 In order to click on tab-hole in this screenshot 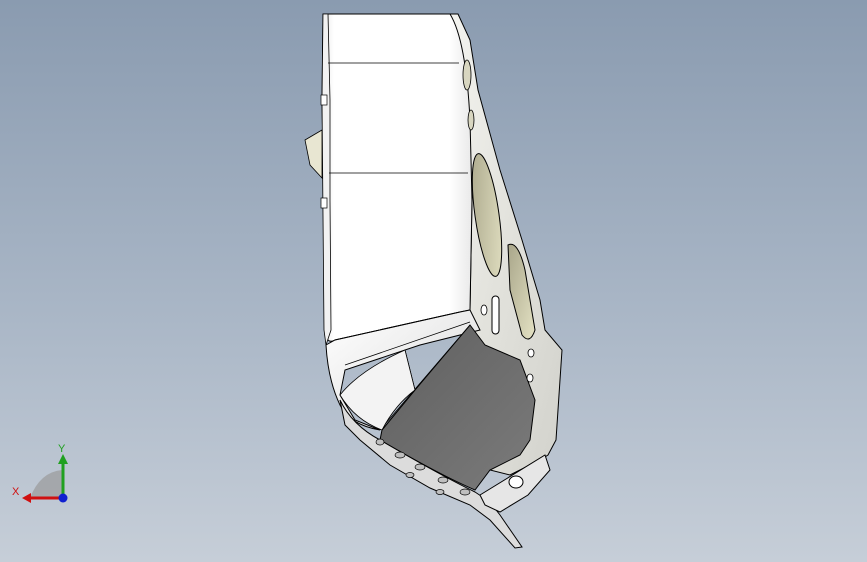, I will do `click(516, 482)`.